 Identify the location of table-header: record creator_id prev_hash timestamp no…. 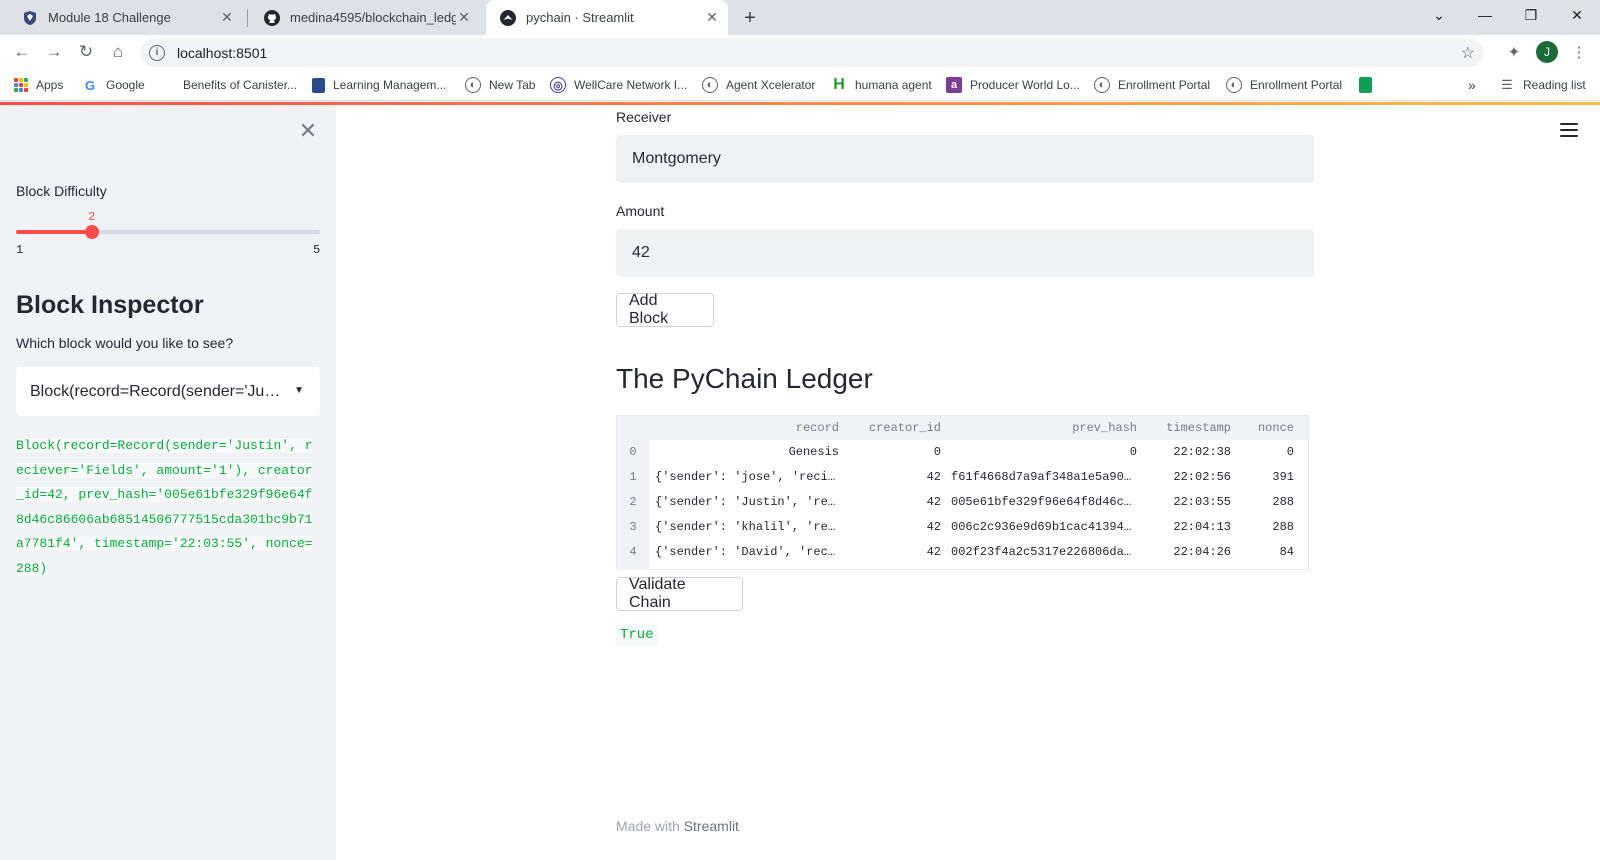
(962, 428).